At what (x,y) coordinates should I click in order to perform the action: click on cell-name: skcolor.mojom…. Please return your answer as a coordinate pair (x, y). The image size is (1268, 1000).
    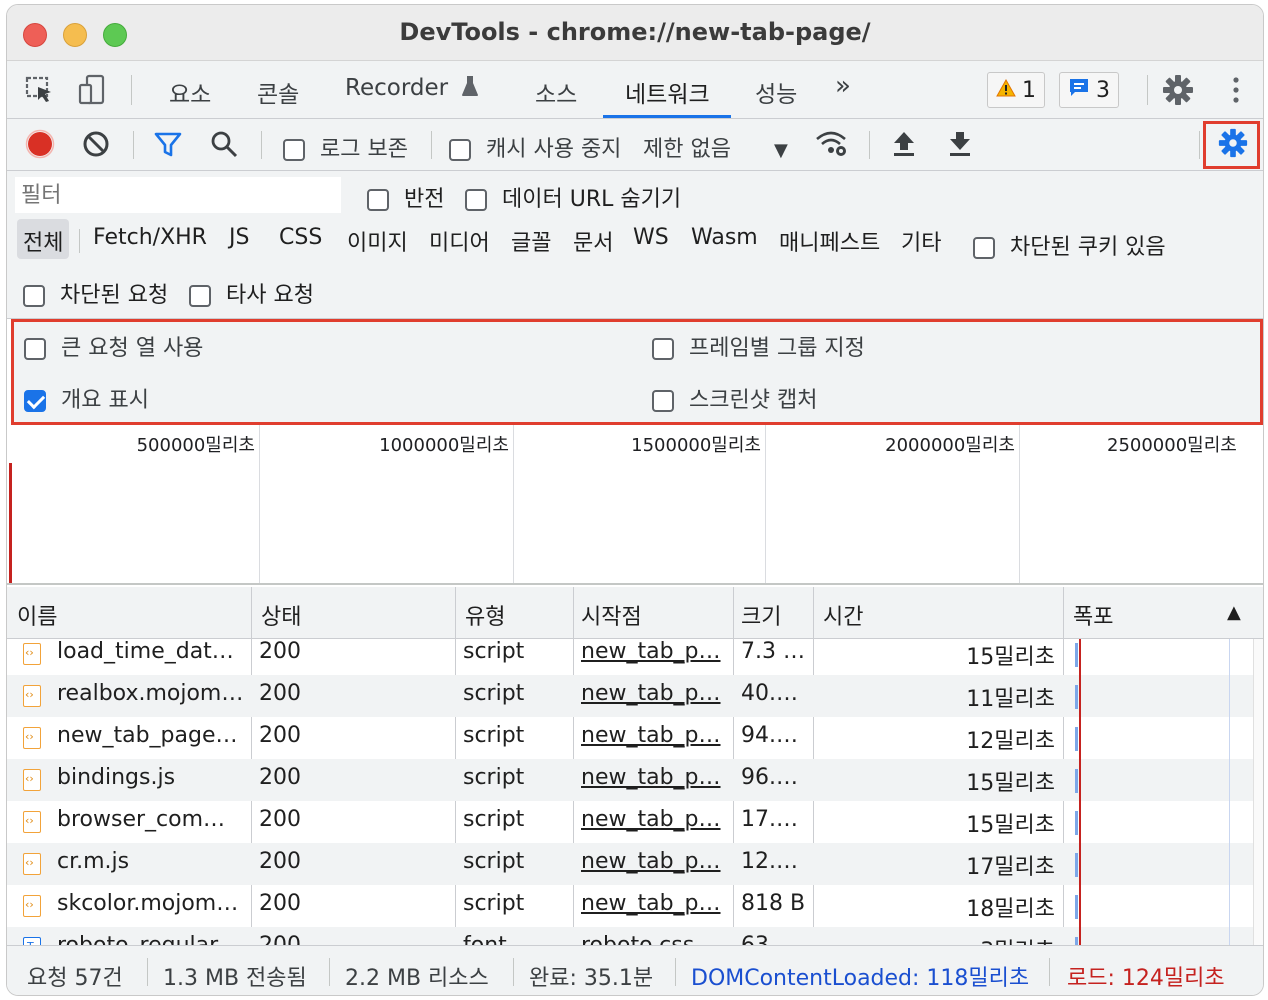
    Looking at the image, I should click on (148, 903).